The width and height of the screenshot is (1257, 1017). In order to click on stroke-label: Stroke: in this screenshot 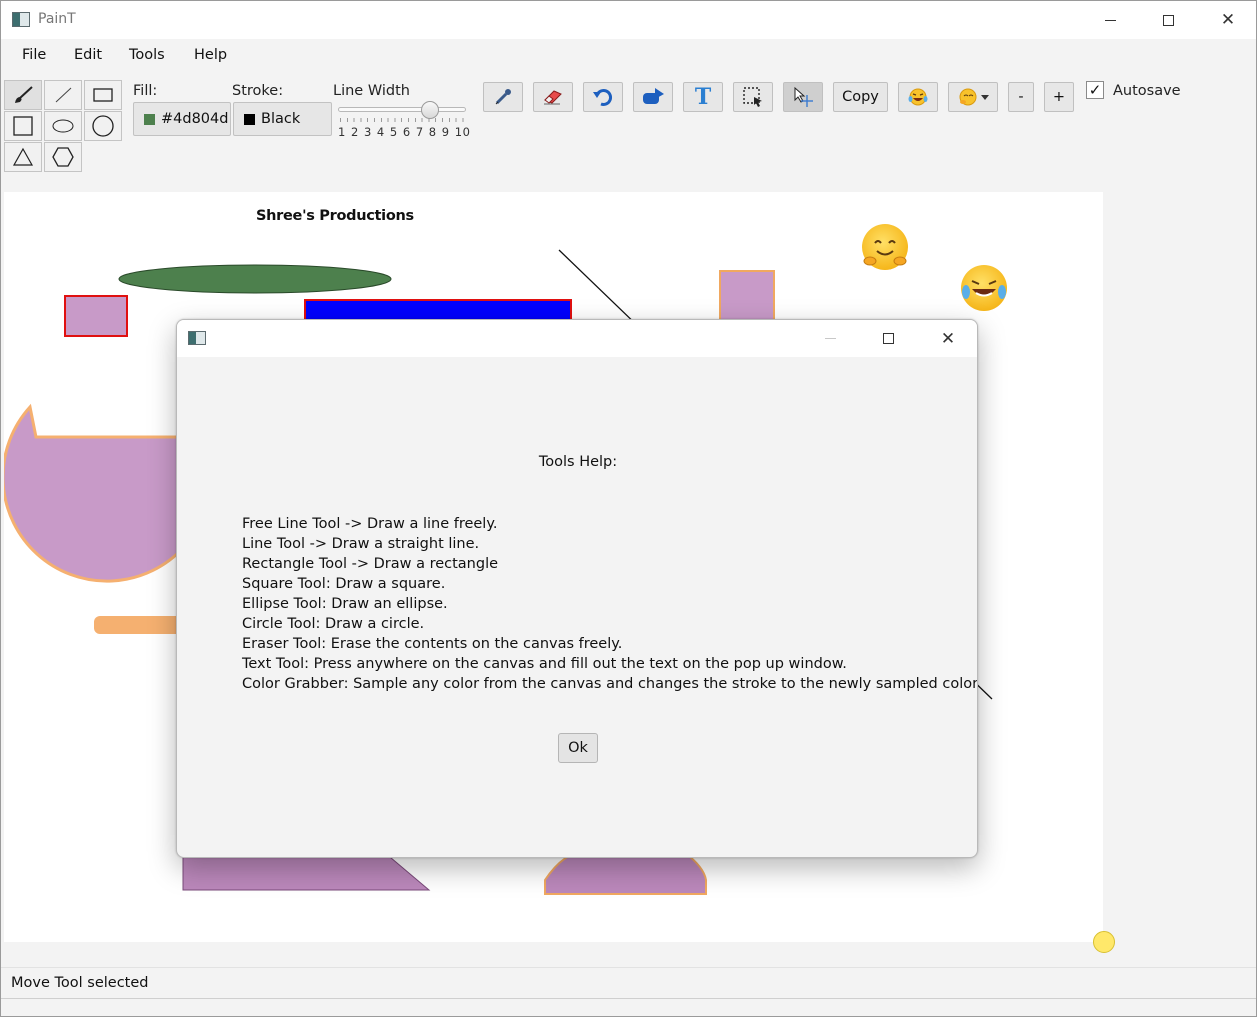, I will do `click(258, 91)`.